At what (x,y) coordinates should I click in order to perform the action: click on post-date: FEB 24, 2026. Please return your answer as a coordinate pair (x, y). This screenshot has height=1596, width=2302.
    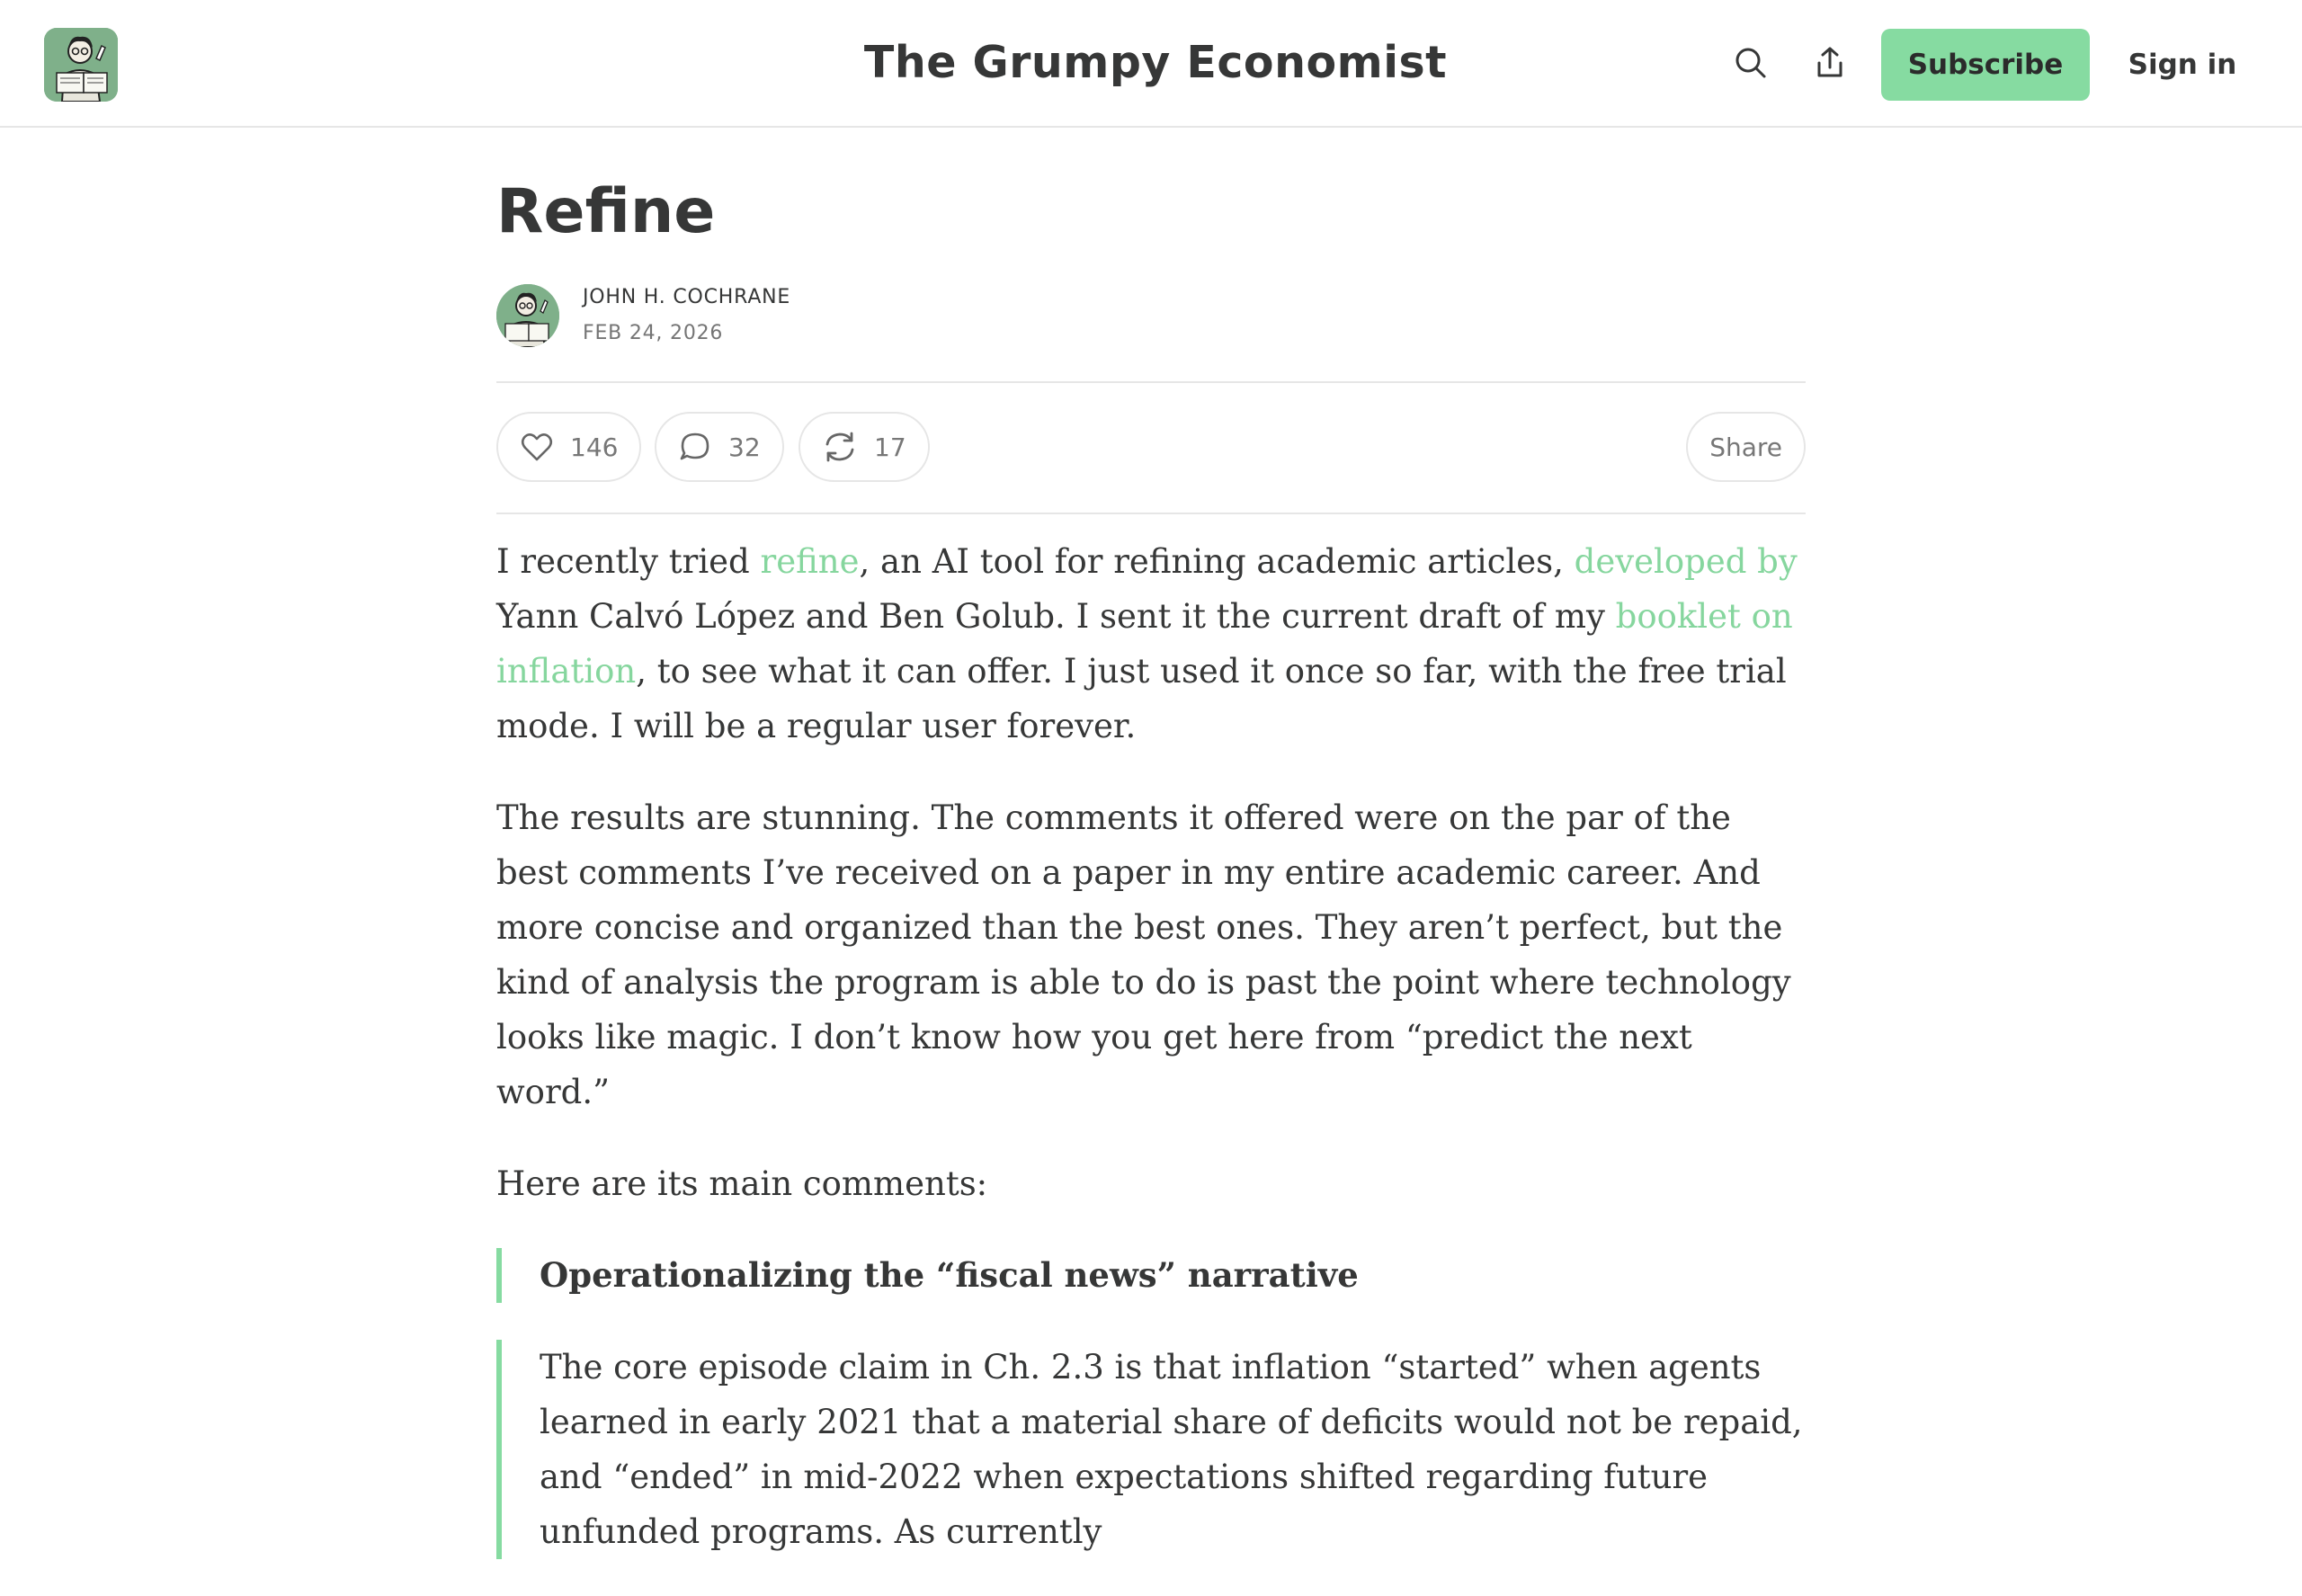
    Looking at the image, I should click on (653, 333).